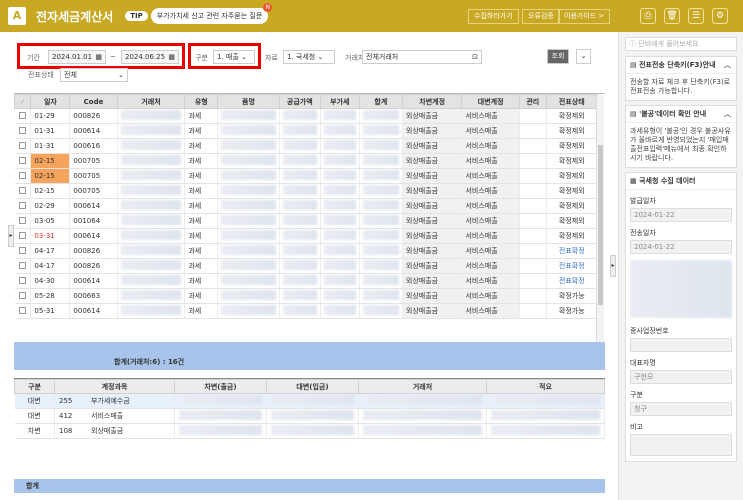 The width and height of the screenshot is (743, 500). What do you see at coordinates (220, 416) in the screenshot?
I see `cell-debit-amount` at bounding box center [220, 416].